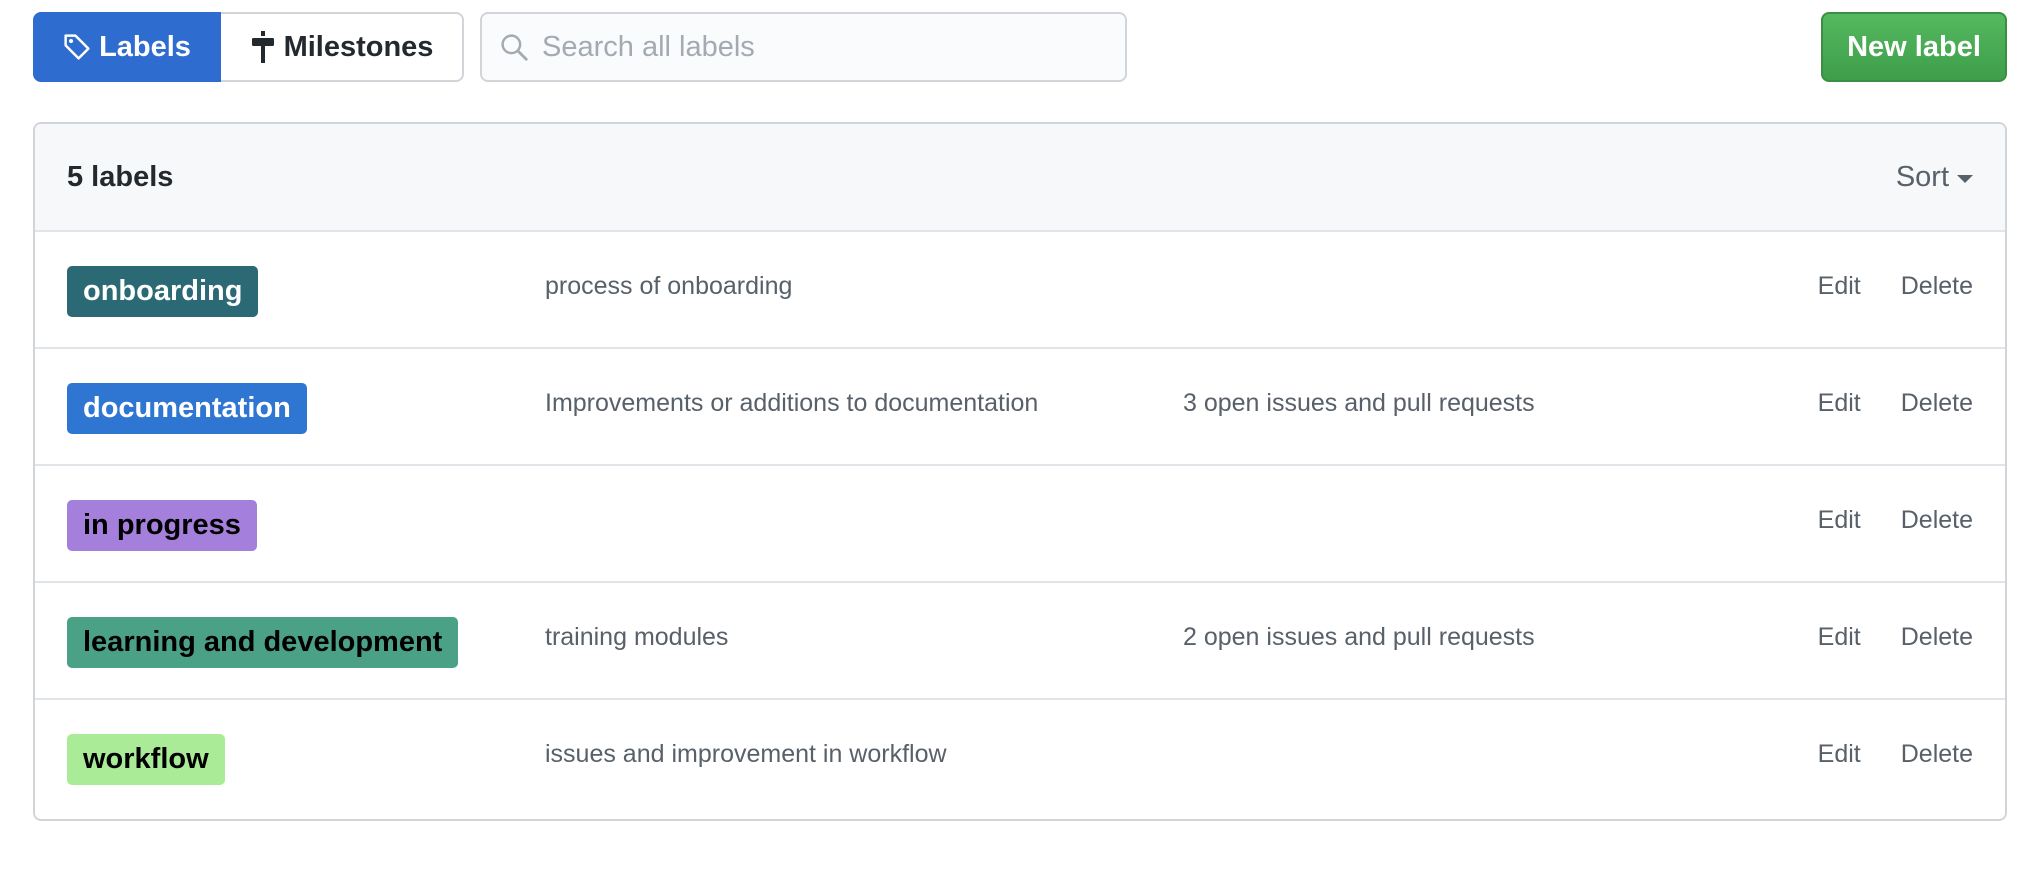 This screenshot has width=2040, height=890. I want to click on label-description: process of onboarding, so click(669, 286).